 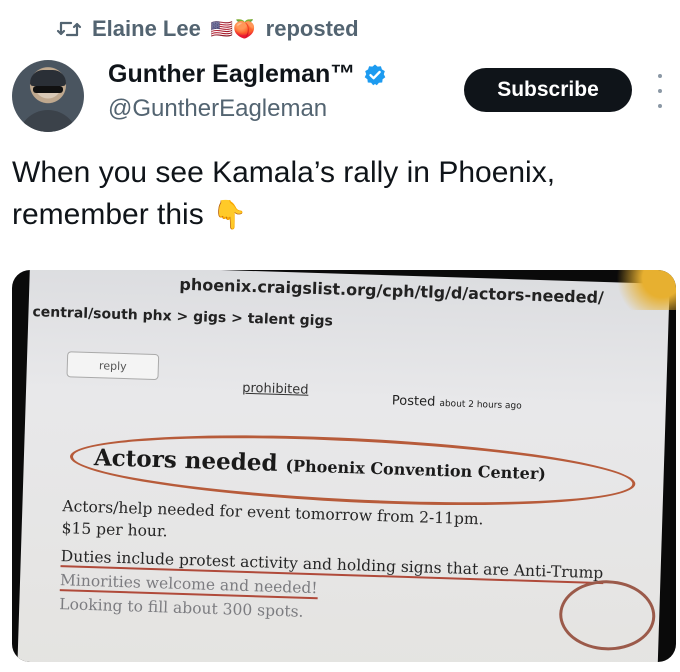 I want to click on avatar-sunglasses, so click(x=48, y=89).